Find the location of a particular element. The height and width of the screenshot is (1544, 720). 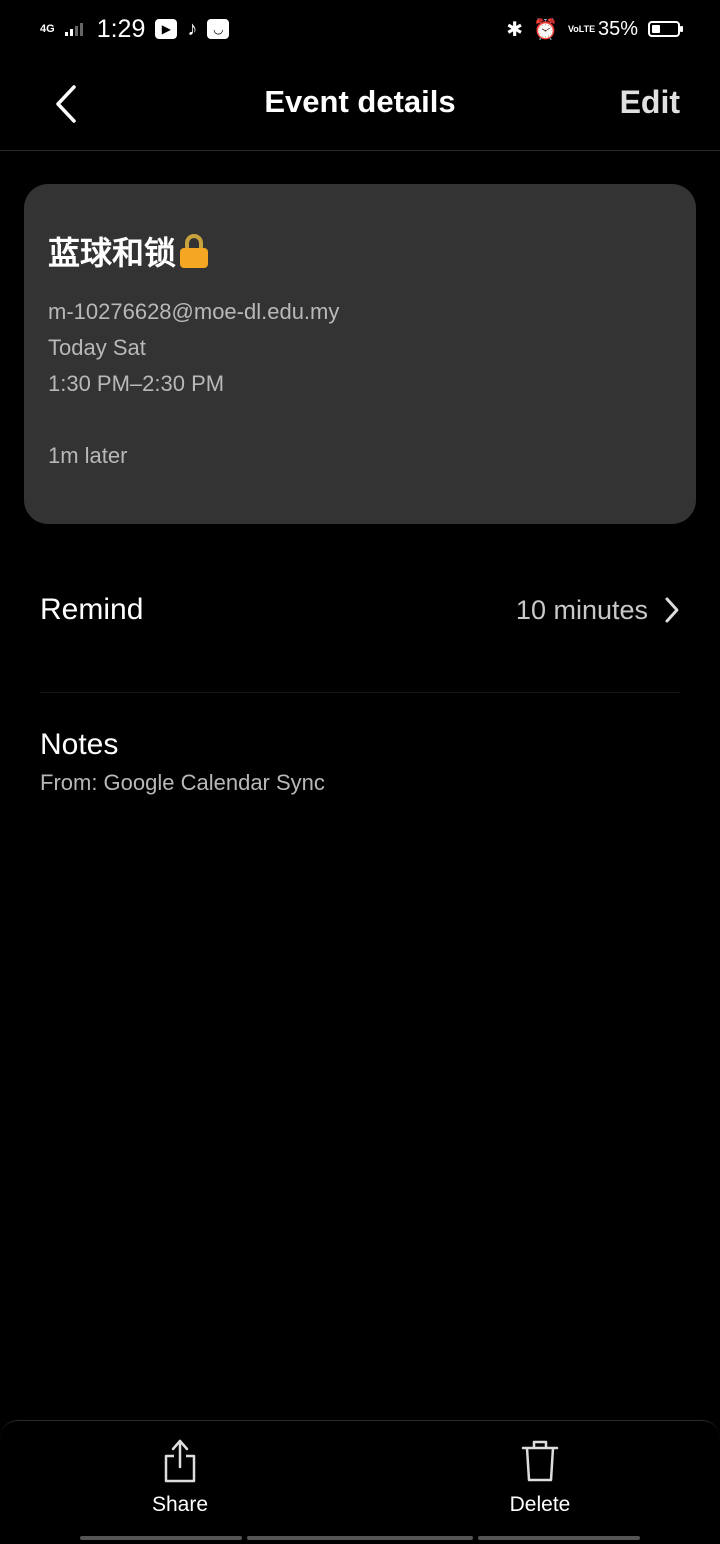

remind-value-group: 10 minutes is located at coordinates (598, 610).